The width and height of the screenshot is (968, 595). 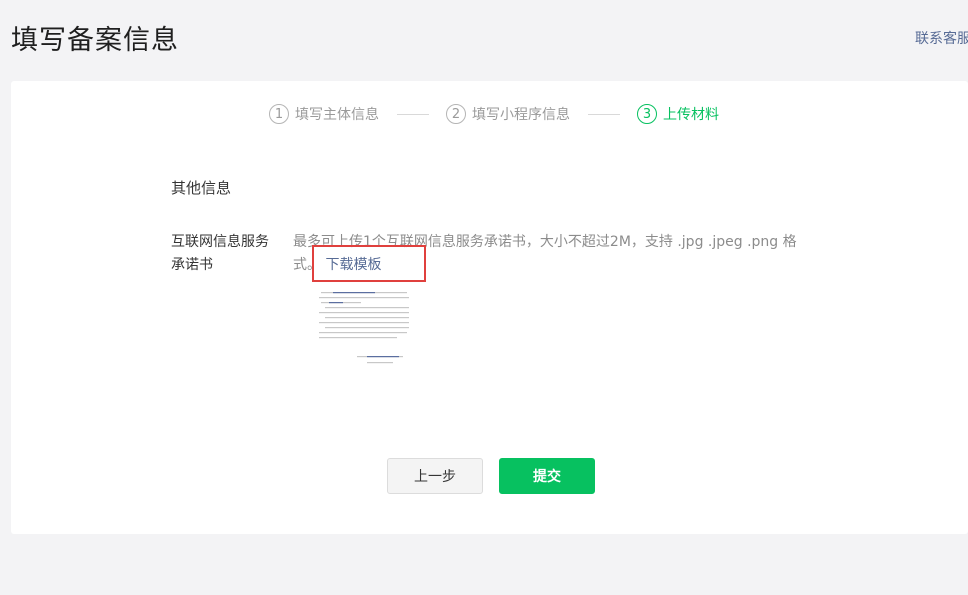 What do you see at coordinates (435, 476) in the screenshot?
I see `previous-step-button: 上一步` at bounding box center [435, 476].